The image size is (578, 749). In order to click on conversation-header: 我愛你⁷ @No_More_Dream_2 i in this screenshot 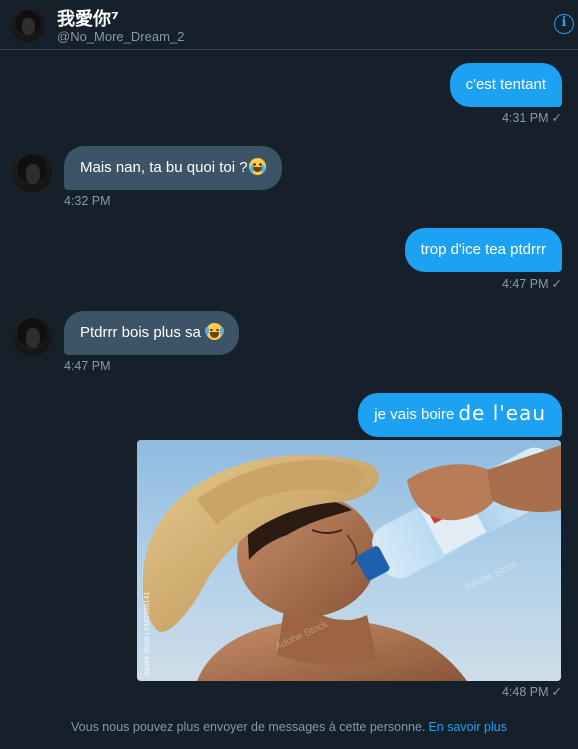, I will do `click(289, 25)`.